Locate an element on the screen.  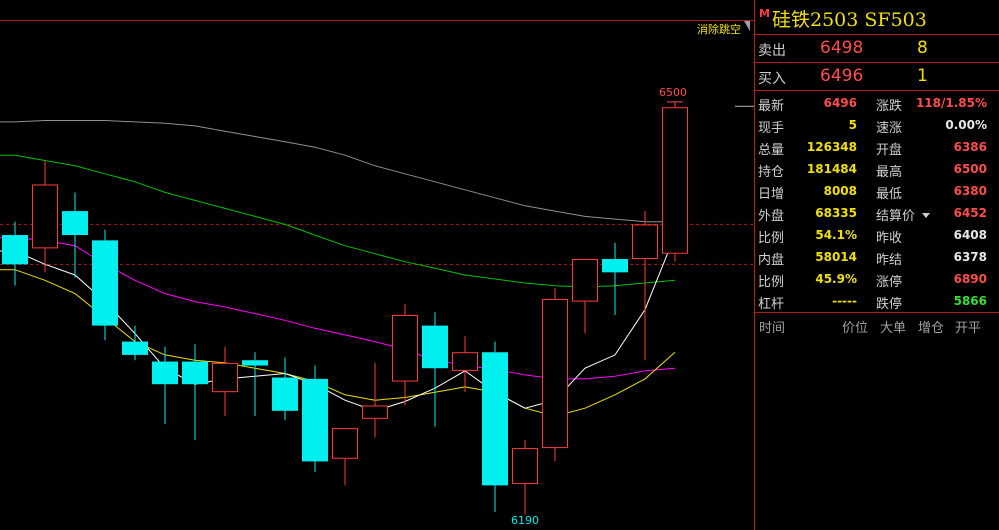
stat-label: 内盘 is located at coordinates (771, 260).